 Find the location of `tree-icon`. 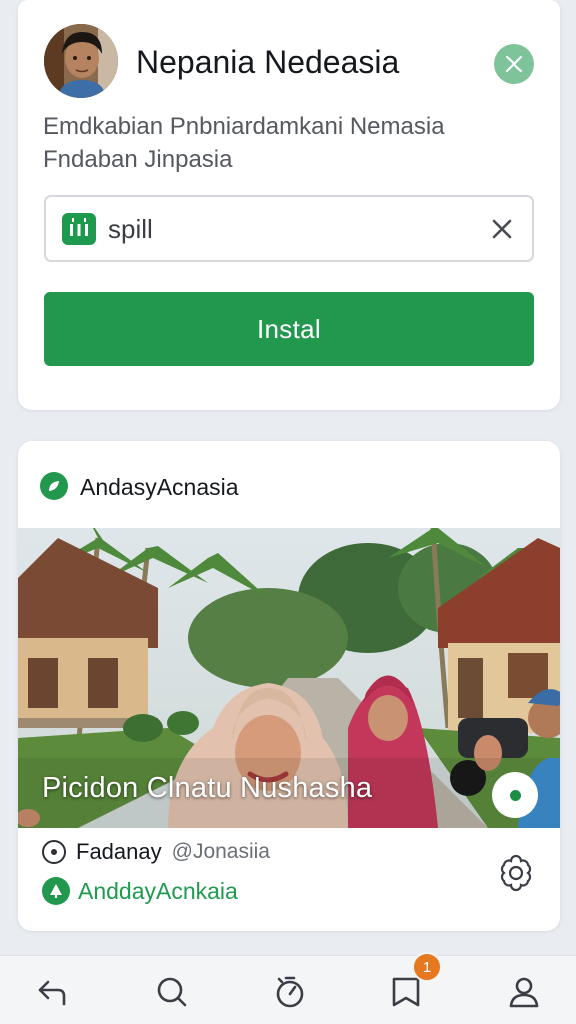

tree-icon is located at coordinates (56, 891).